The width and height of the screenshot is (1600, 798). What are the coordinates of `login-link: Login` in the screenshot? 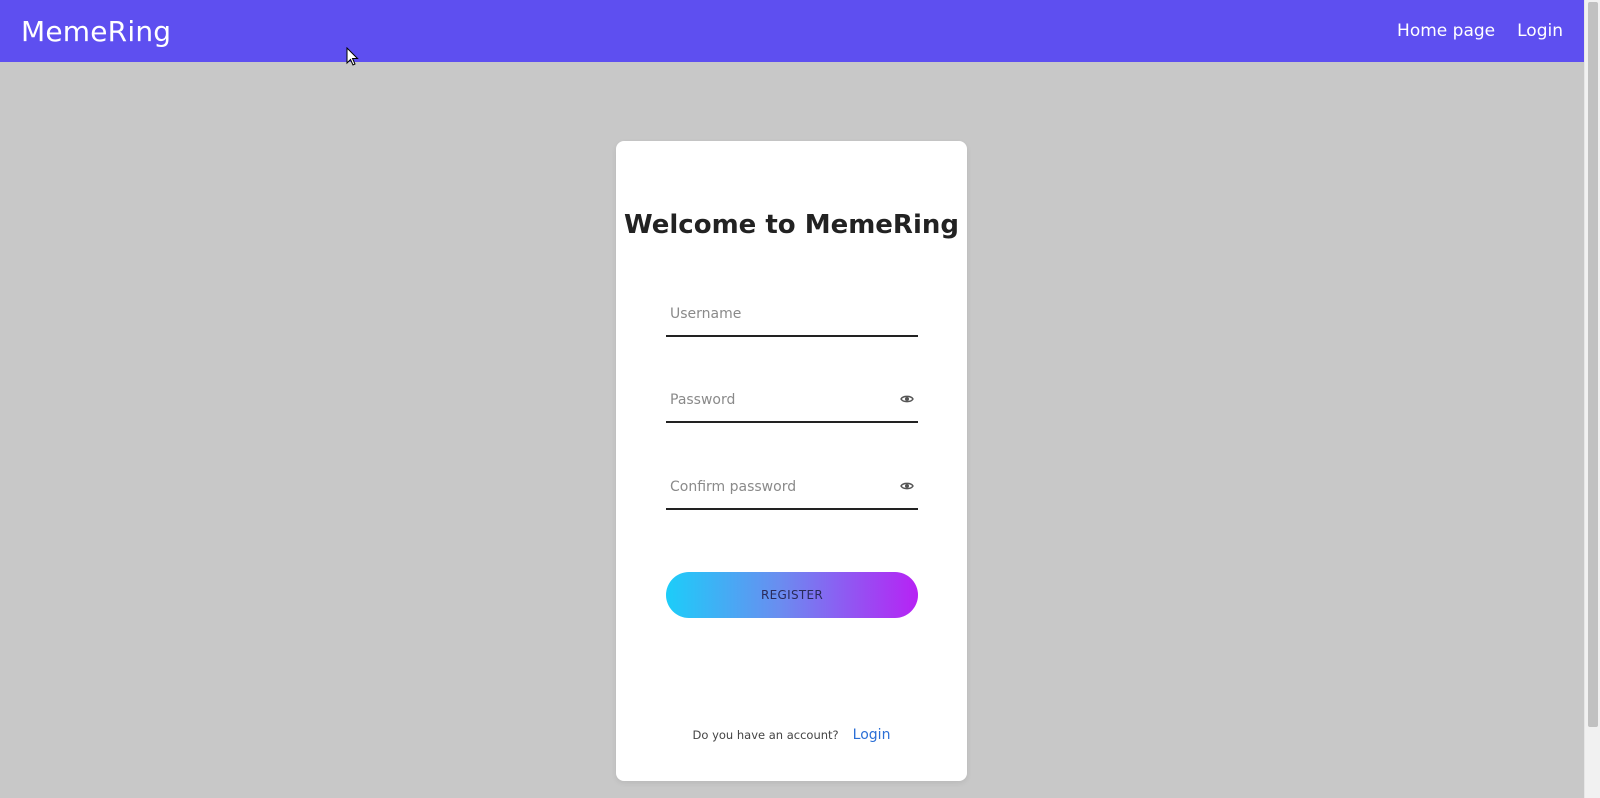 It's located at (872, 735).